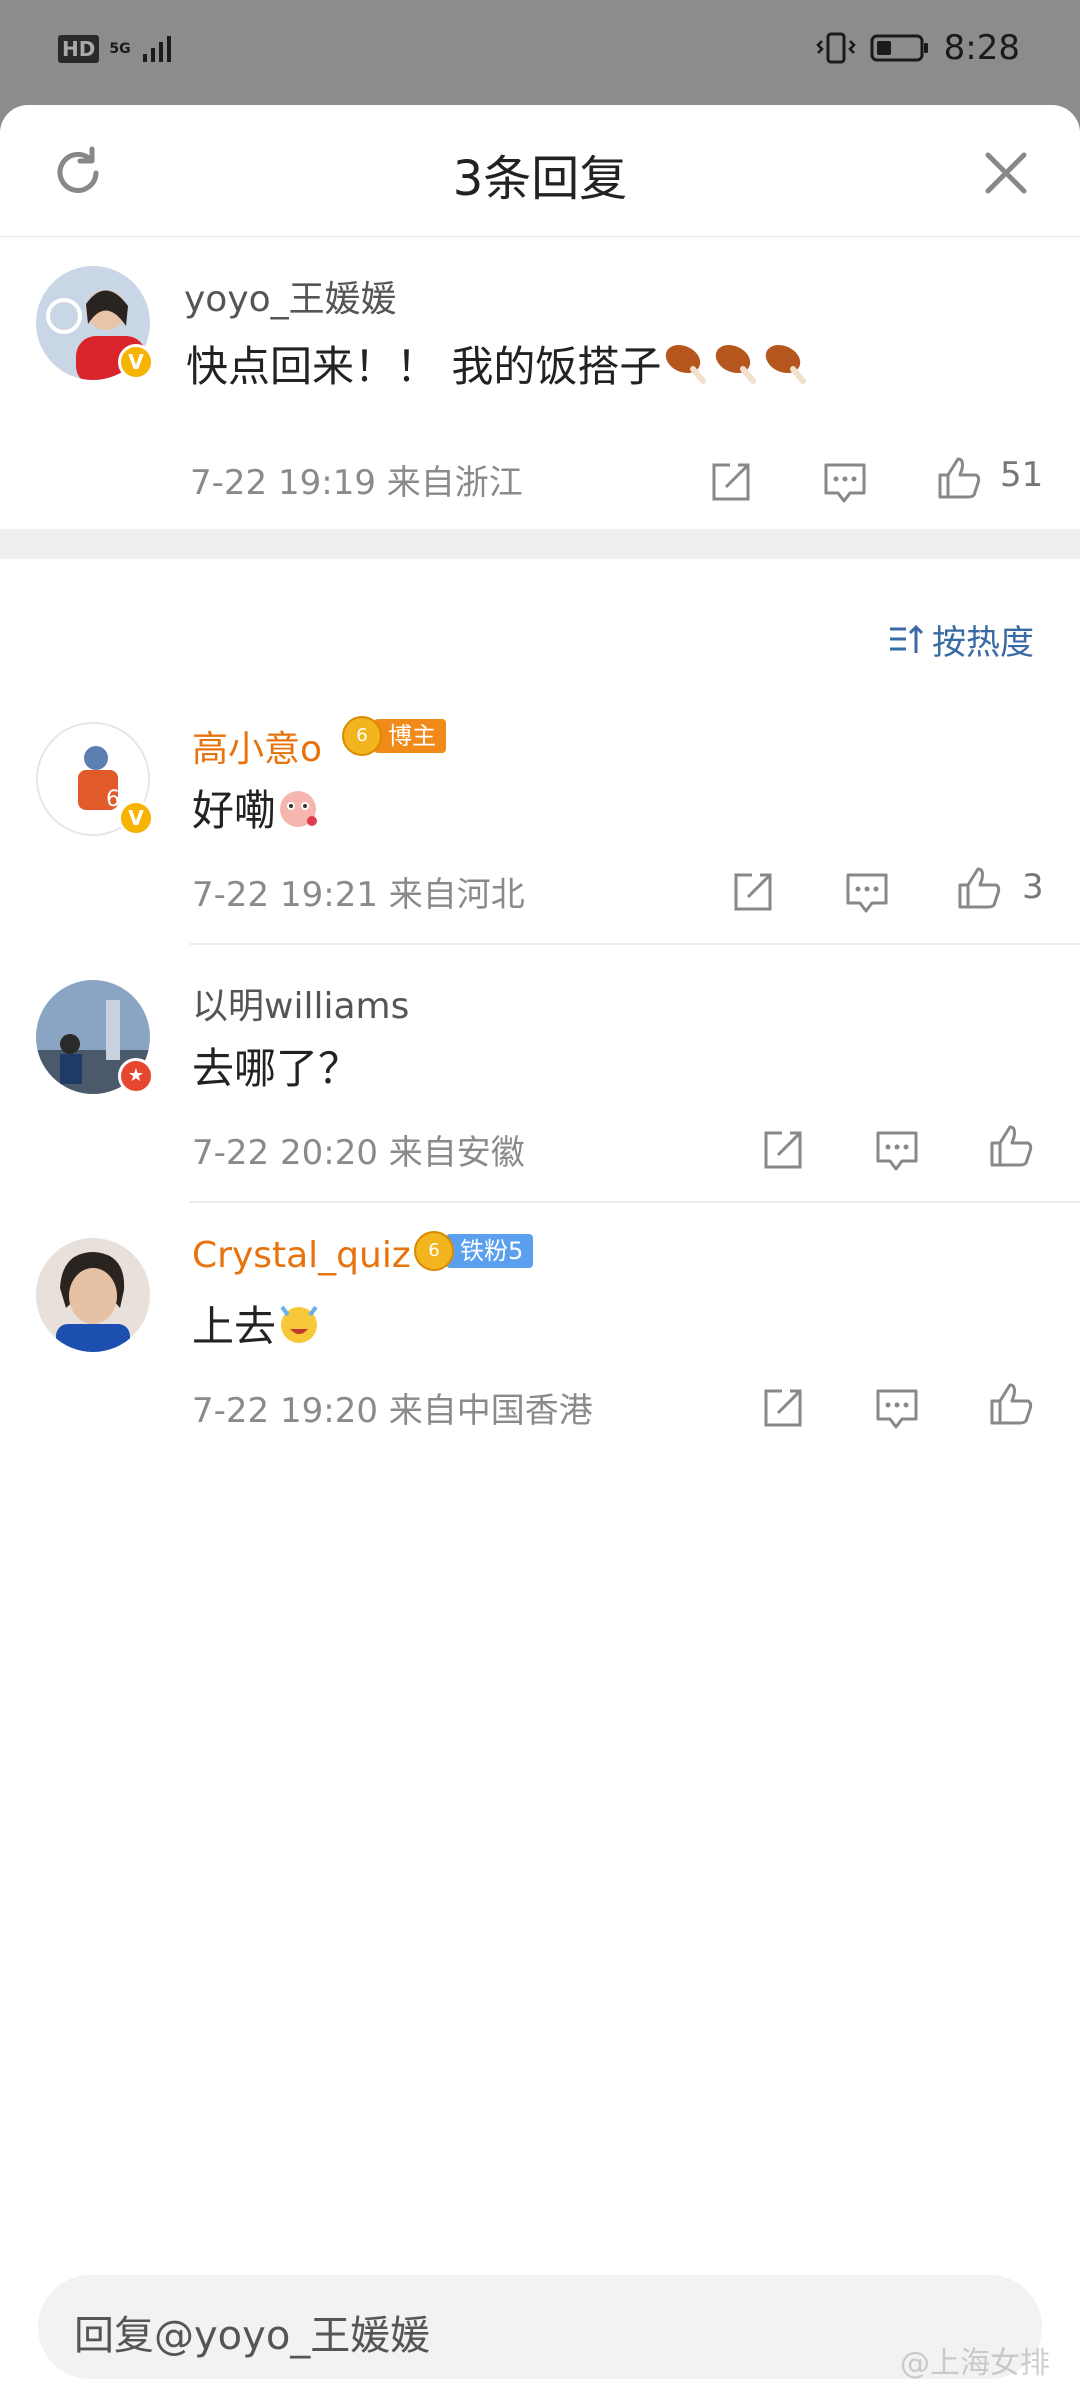 The image size is (1080, 2388). What do you see at coordinates (1022, 475) in the screenshot?
I see `like-count: 51` at bounding box center [1022, 475].